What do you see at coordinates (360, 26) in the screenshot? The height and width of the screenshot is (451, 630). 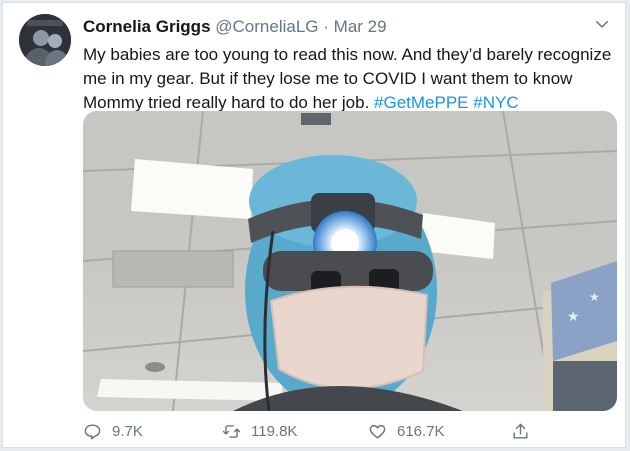 I see `tweet-date: Mar 29` at bounding box center [360, 26].